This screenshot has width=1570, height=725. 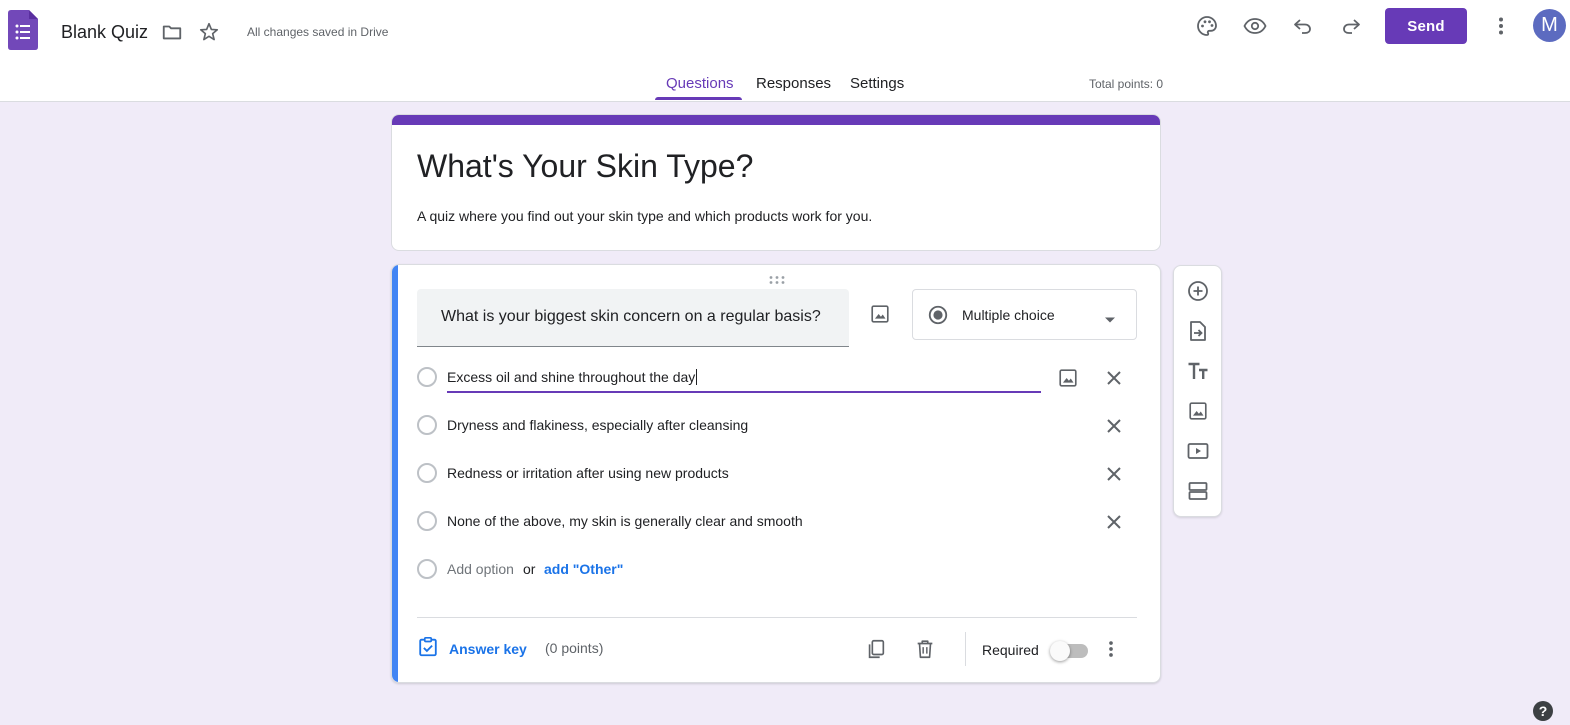 What do you see at coordinates (1255, 26) in the screenshot?
I see `preview-eye-icon` at bounding box center [1255, 26].